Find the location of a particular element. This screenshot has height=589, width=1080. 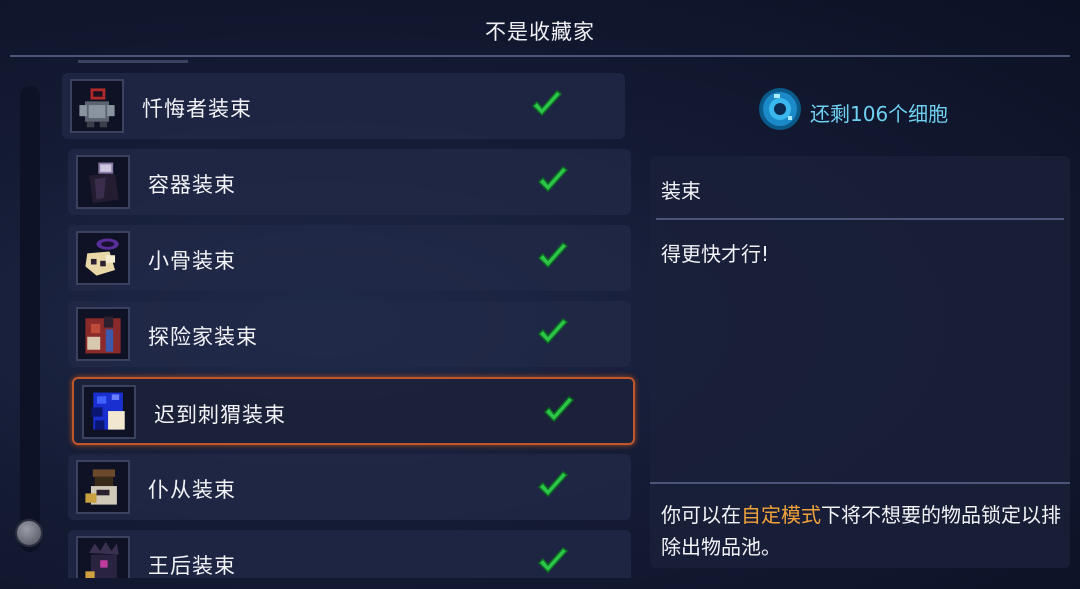

explorer-outfit-icon is located at coordinates (103, 334).